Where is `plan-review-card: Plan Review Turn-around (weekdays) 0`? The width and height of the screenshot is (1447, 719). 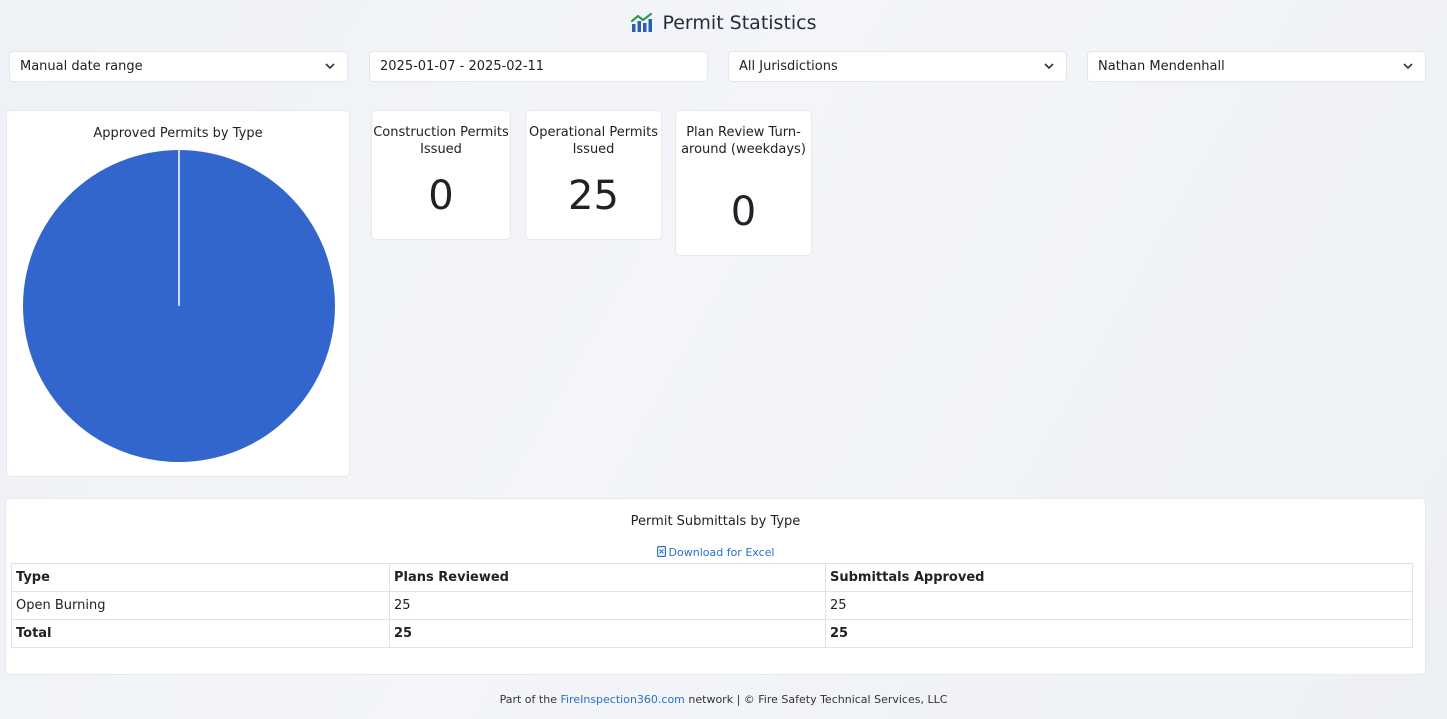
plan-review-card: Plan Review Turn-around (weekdays) 0 is located at coordinates (743, 183).